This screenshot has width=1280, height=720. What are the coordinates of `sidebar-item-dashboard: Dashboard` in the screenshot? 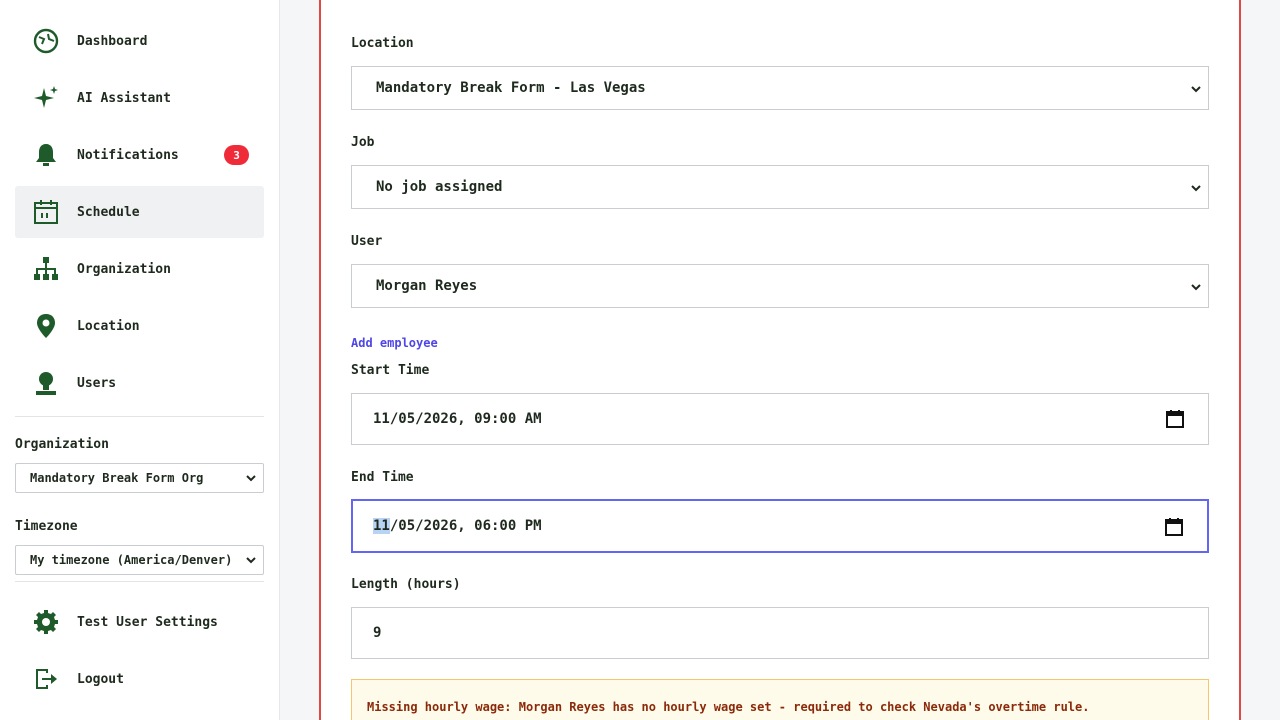 It's located at (139, 41).